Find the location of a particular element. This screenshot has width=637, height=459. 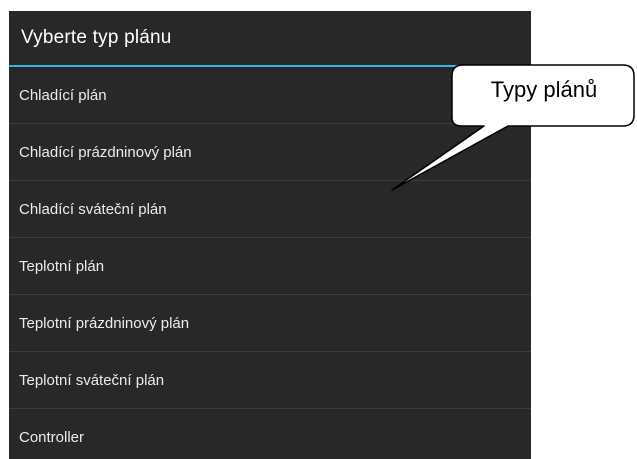

plan-item-label: Chladící plán is located at coordinates (63, 95).